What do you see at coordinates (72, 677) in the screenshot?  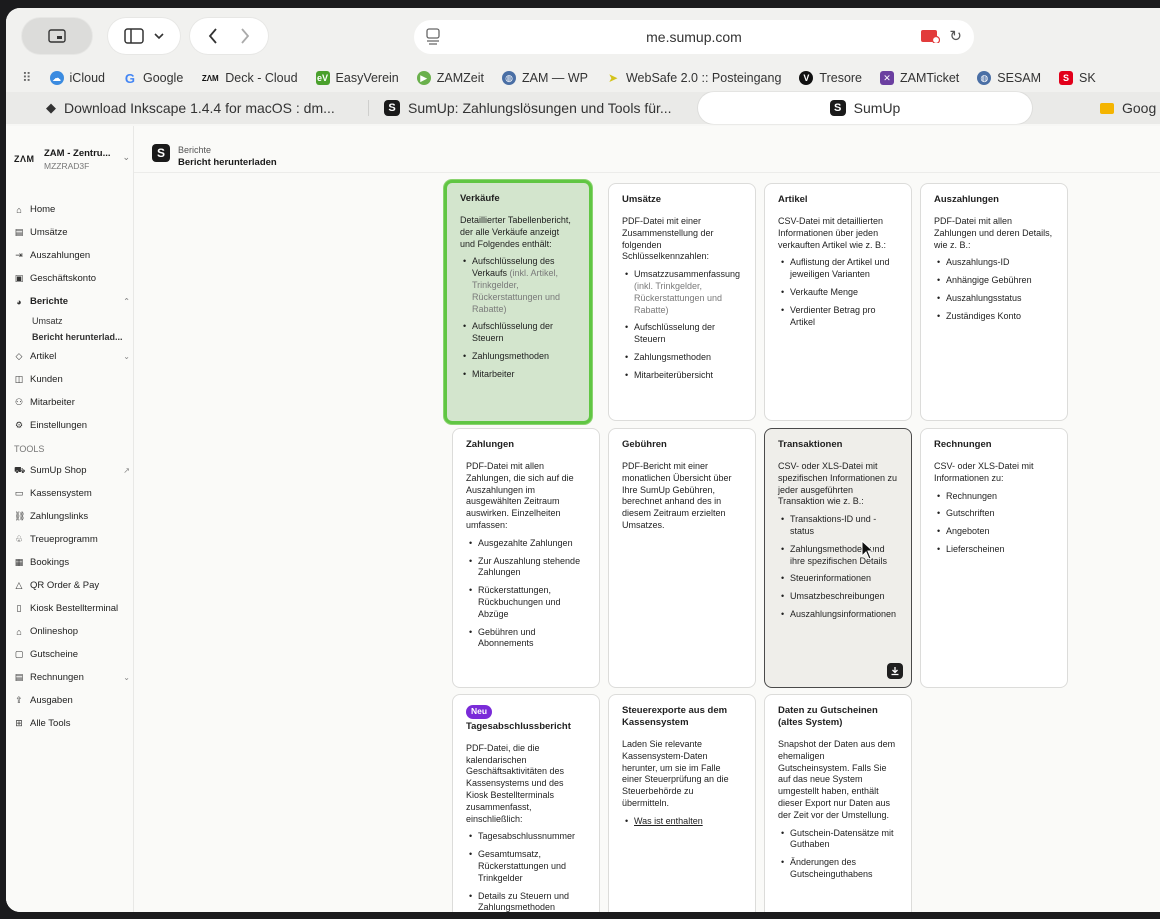 I see `sidebar-item-rechnungen: ▤ Rechnungen ⌄` at bounding box center [72, 677].